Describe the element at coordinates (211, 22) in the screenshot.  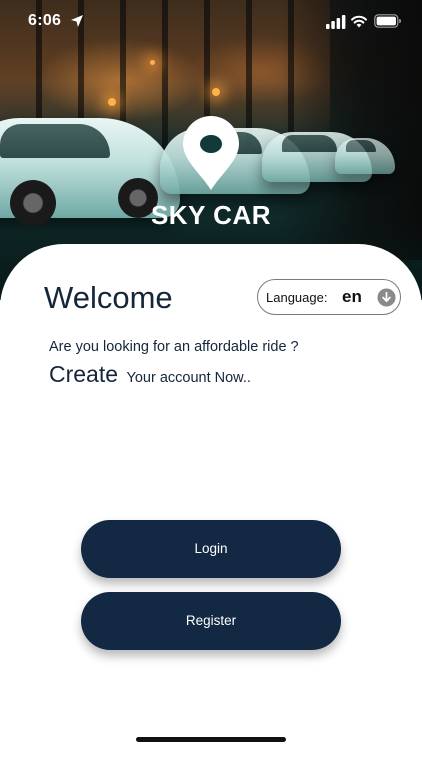
I see `status-bar: 6:06` at that location.